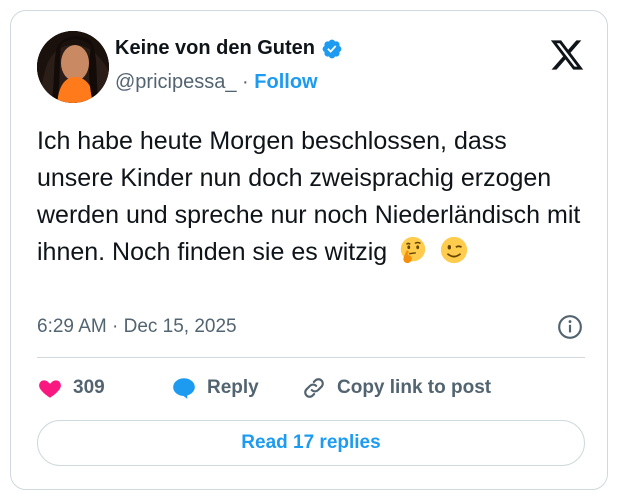 This screenshot has height=502, width=620. I want to click on action-bar: 309 Reply Copy link to post, so click(311, 390).